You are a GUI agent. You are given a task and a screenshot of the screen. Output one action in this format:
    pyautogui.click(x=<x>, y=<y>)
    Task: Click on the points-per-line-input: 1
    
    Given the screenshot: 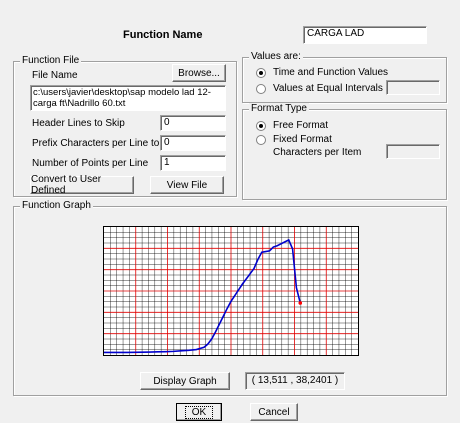 What is the action you would take?
    pyautogui.click(x=193, y=163)
    